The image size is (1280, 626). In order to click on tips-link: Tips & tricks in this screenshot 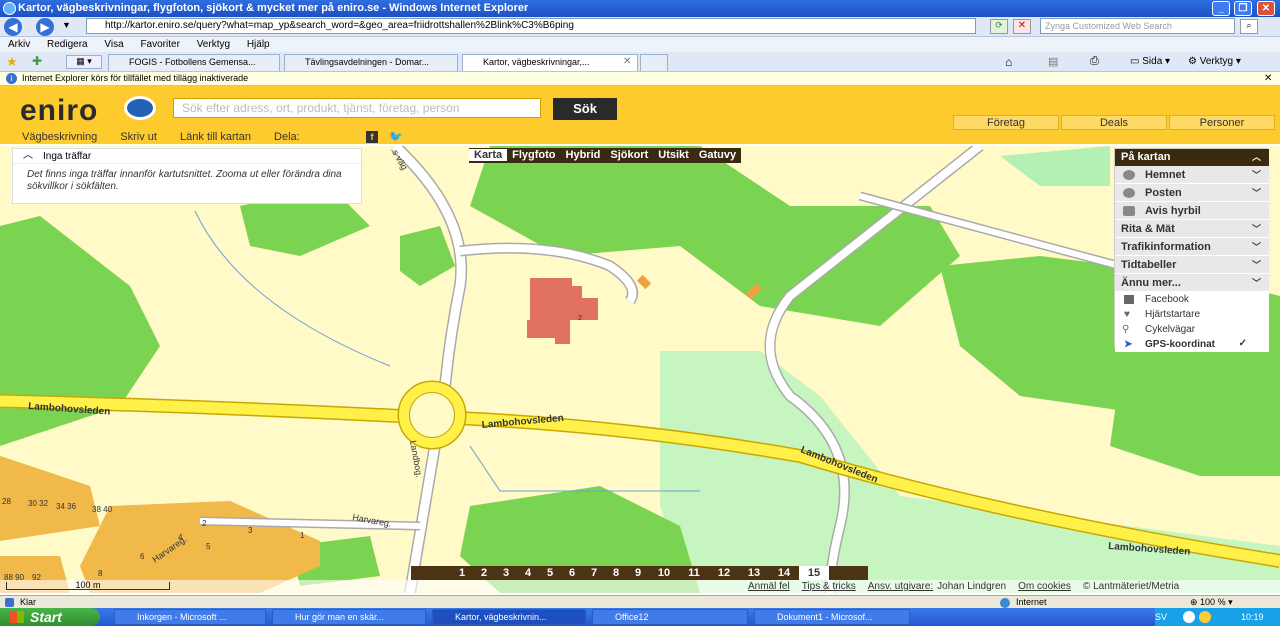, I will do `click(829, 586)`.